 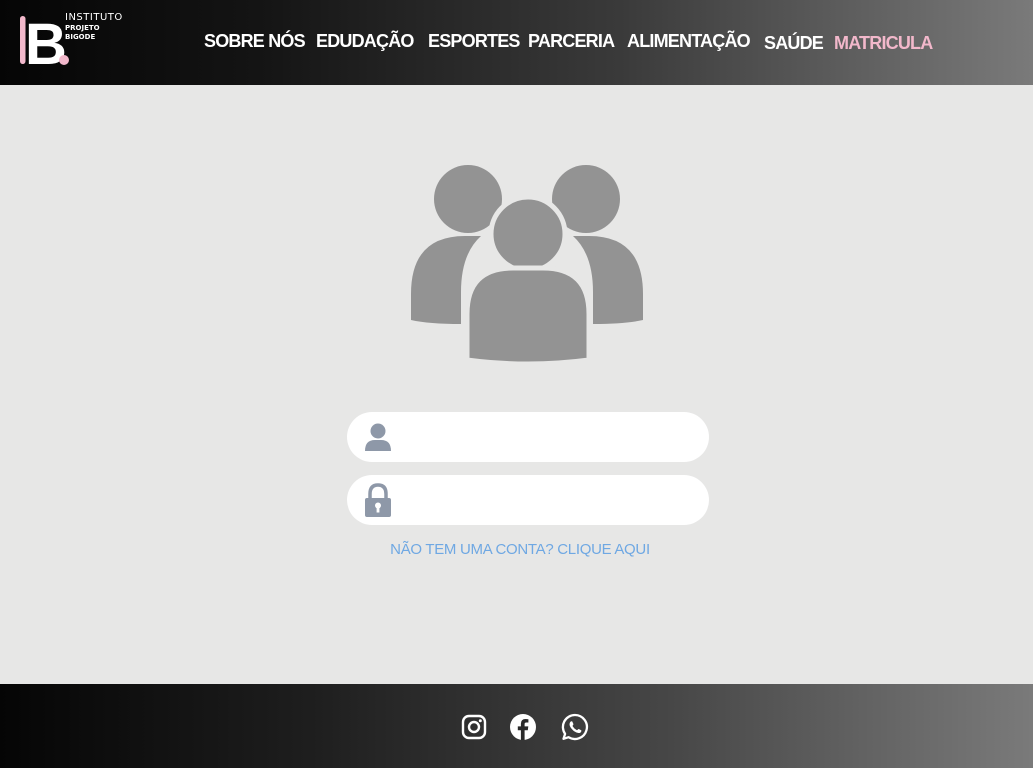 I want to click on logo-text: INSTITUTO PROJETO BIGODE, so click(x=94, y=27).